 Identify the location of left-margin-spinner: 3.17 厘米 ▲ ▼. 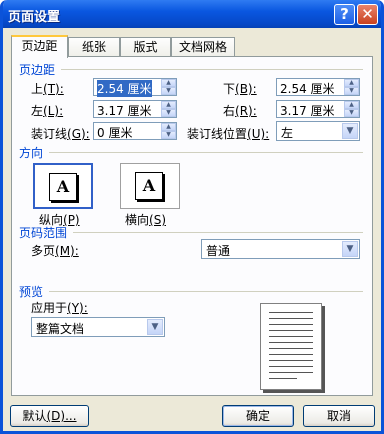
(135, 109).